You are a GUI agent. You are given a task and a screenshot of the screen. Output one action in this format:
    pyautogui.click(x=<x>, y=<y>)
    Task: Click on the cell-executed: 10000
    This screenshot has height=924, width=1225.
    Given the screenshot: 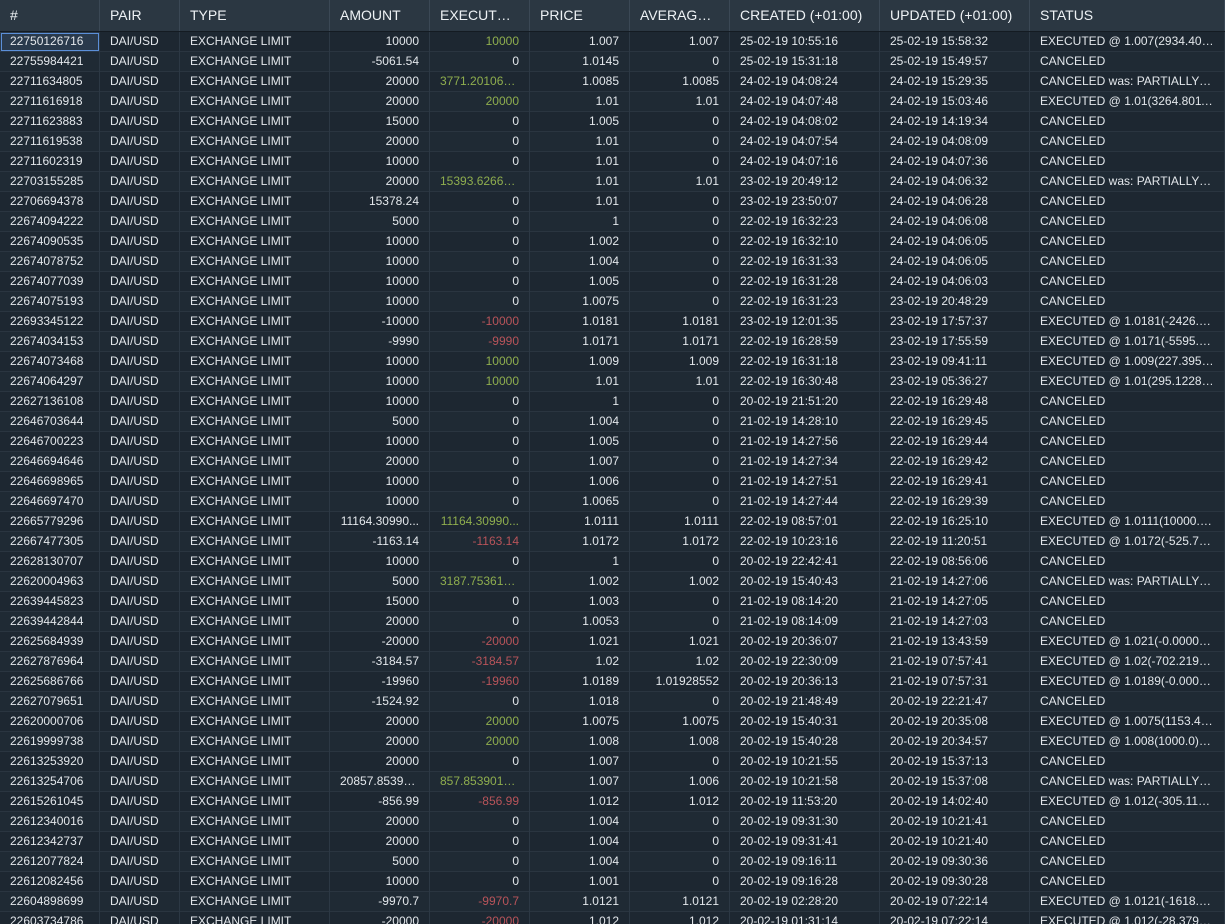 What is the action you would take?
    pyautogui.click(x=480, y=382)
    